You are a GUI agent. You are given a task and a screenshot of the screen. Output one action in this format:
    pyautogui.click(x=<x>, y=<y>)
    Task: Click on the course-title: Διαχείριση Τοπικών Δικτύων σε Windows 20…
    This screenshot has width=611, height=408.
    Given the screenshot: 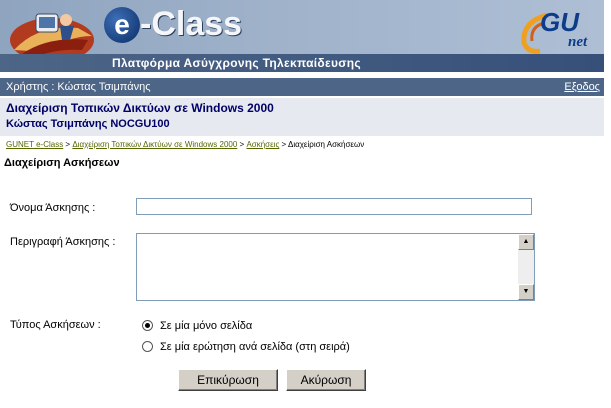 What is the action you would take?
    pyautogui.click(x=140, y=108)
    